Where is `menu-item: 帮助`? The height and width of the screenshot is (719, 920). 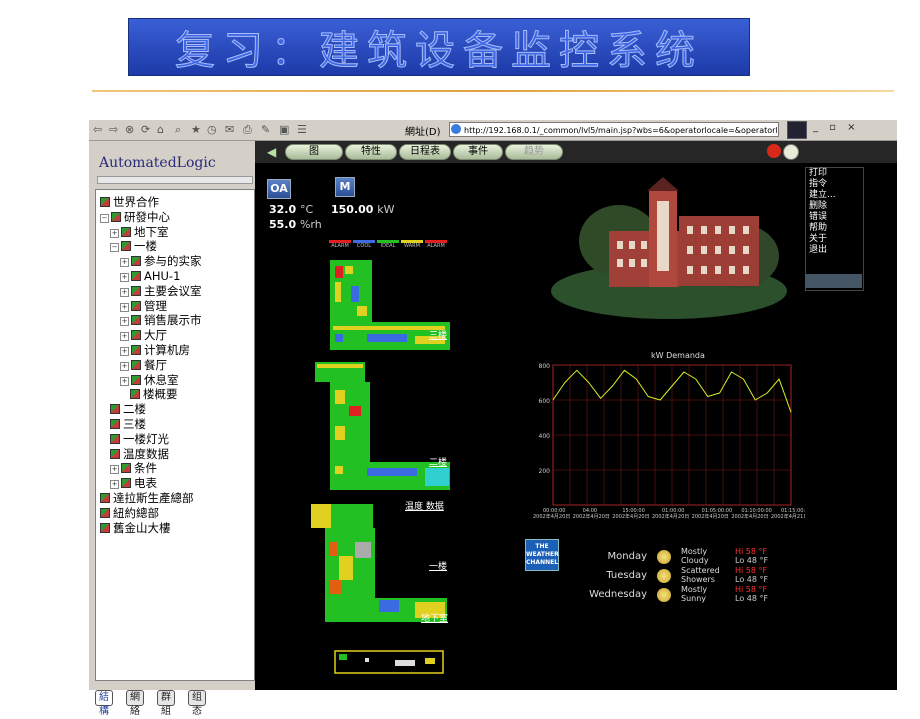 menu-item: 帮助 is located at coordinates (834, 228).